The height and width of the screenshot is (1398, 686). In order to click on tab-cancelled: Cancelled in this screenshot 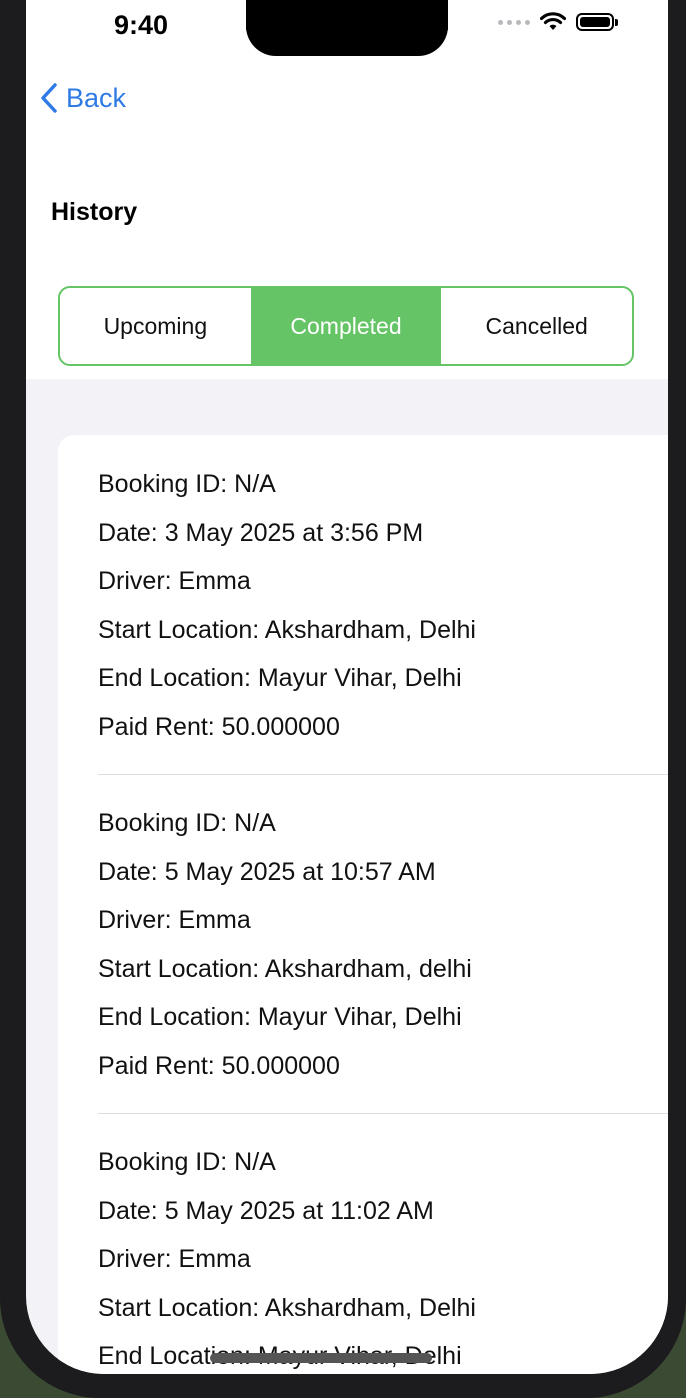, I will do `click(536, 326)`.